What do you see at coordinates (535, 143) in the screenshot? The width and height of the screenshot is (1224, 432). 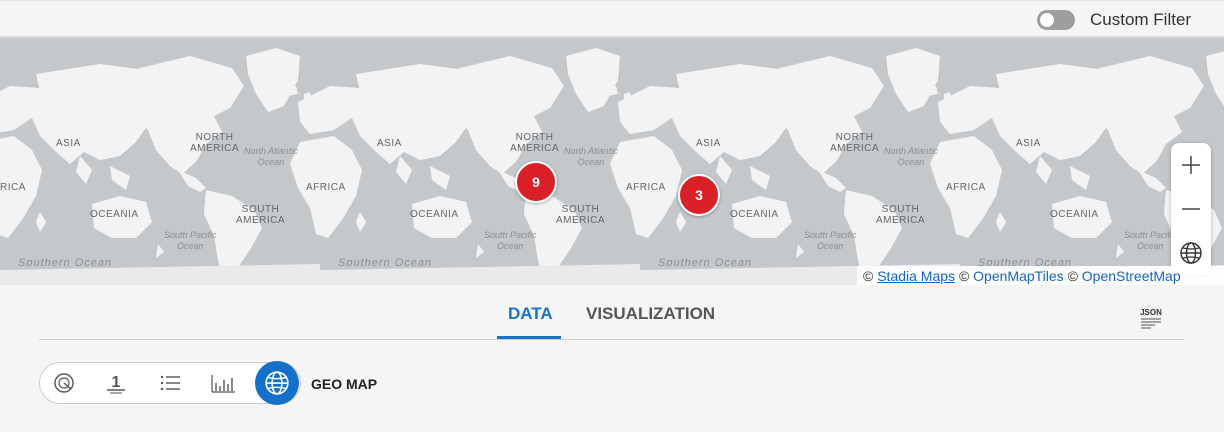 I see `label-north-america-2: NORTH AMERICA` at bounding box center [535, 143].